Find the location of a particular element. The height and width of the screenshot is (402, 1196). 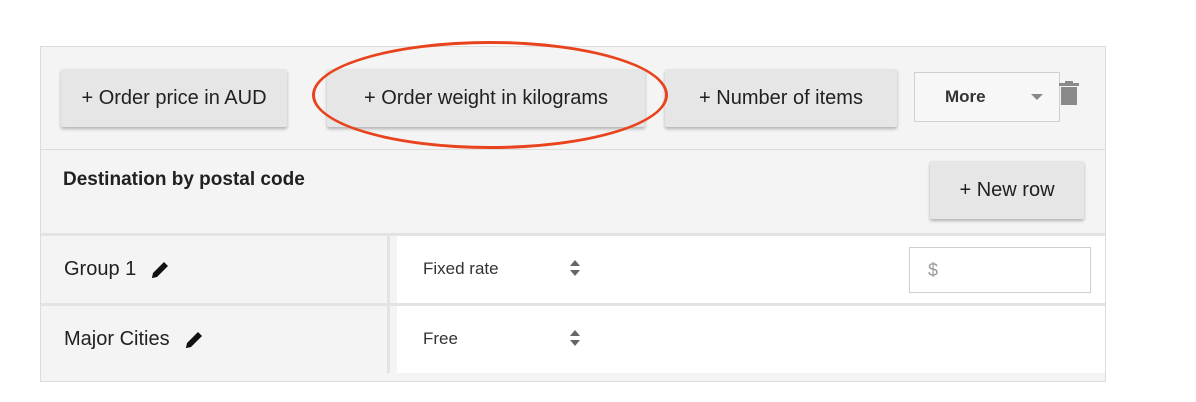

price-input is located at coordinates (1000, 270).